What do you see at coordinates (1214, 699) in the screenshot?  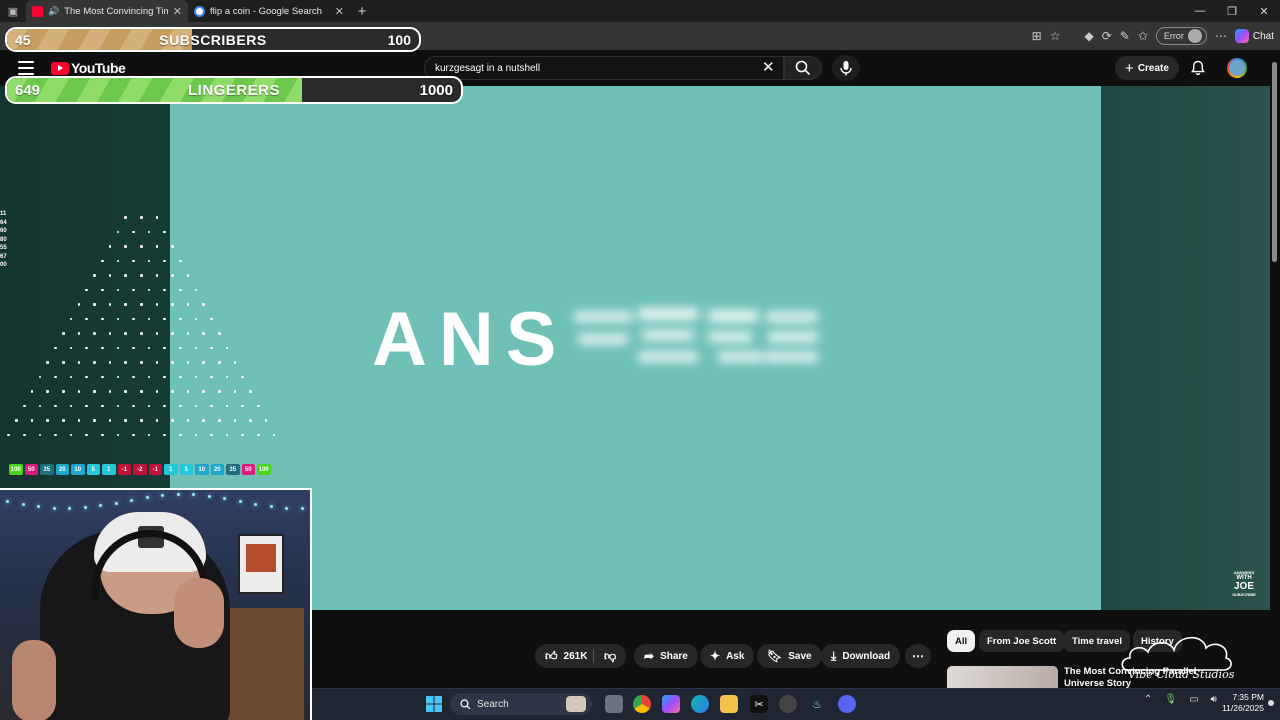 I see `volume-icon: 🔊︎` at bounding box center [1214, 699].